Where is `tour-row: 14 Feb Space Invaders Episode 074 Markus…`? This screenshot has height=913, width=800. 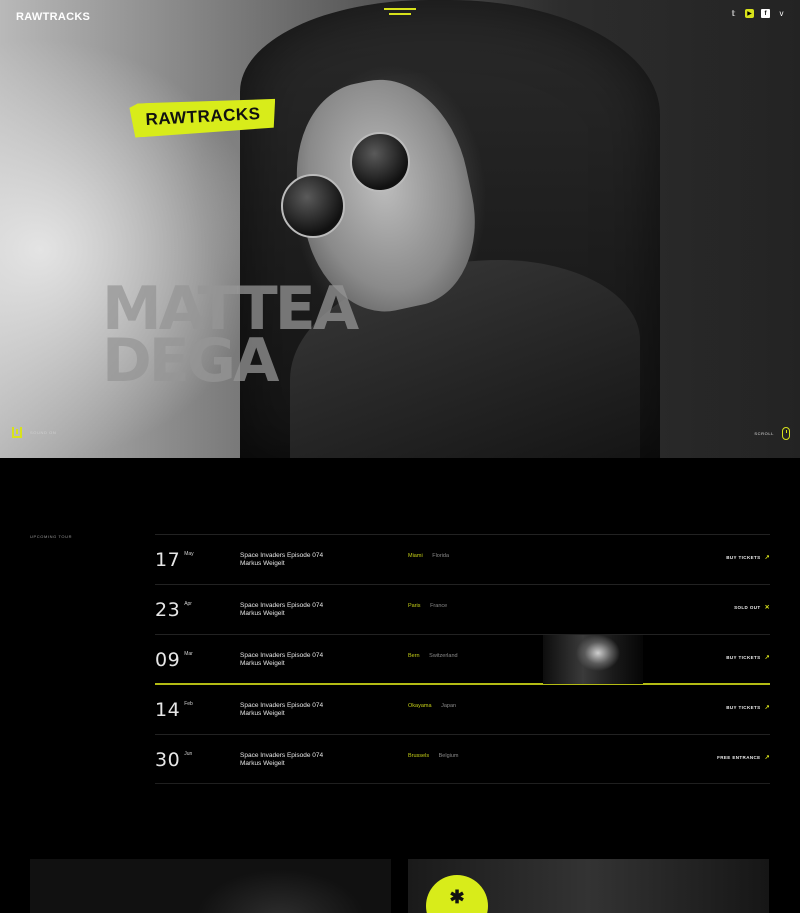
tour-row: 14 Feb Space Invaders Episode 074 Markus… is located at coordinates (462, 709).